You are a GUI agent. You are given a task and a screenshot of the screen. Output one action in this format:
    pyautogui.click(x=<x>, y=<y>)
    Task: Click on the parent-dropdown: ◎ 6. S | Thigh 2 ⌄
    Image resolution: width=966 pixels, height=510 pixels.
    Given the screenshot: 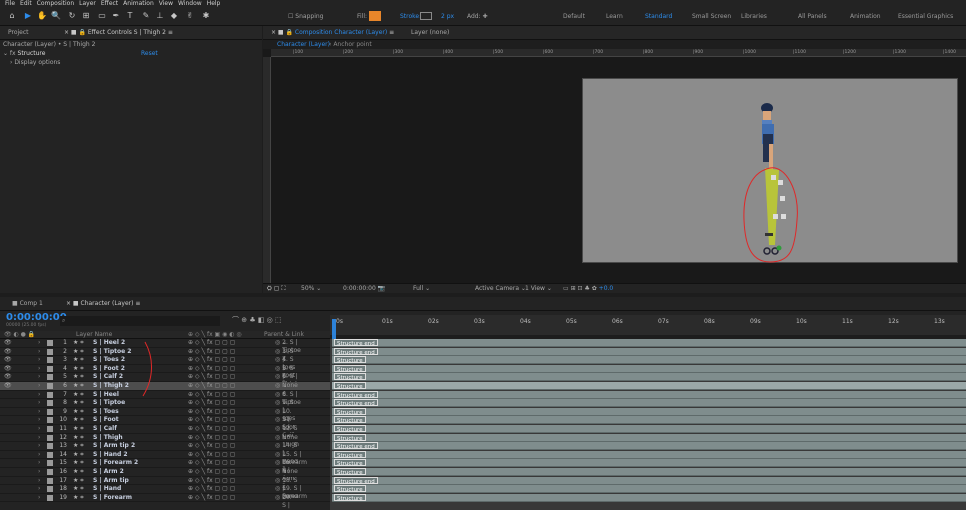 What is the action you would take?
    pyautogui.click(x=287, y=384)
    